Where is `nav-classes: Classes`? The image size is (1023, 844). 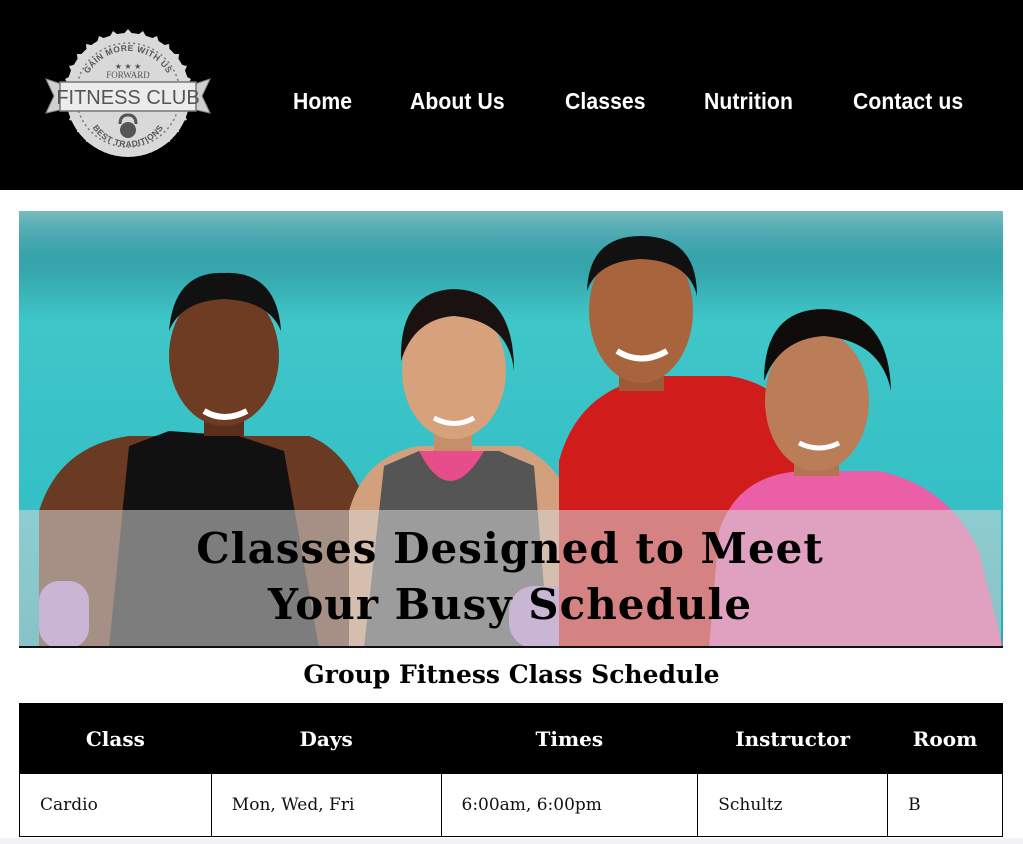
nav-classes: Classes is located at coordinates (605, 101).